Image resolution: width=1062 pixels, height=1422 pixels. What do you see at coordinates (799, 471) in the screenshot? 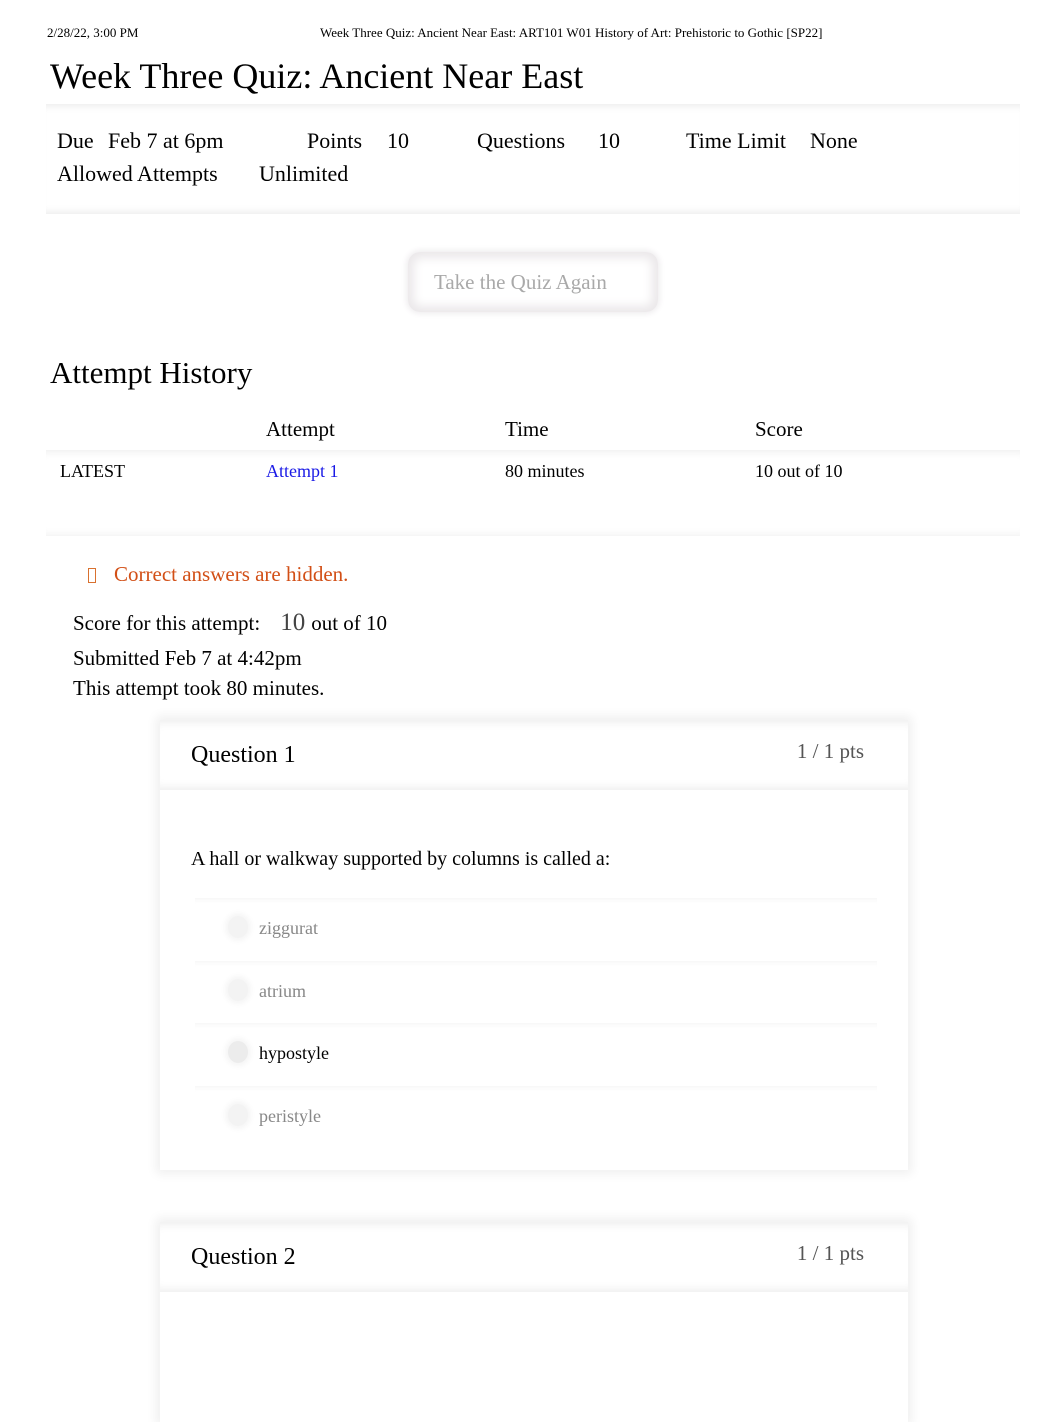
I see `attempt-score: 10 out of 10` at bounding box center [799, 471].